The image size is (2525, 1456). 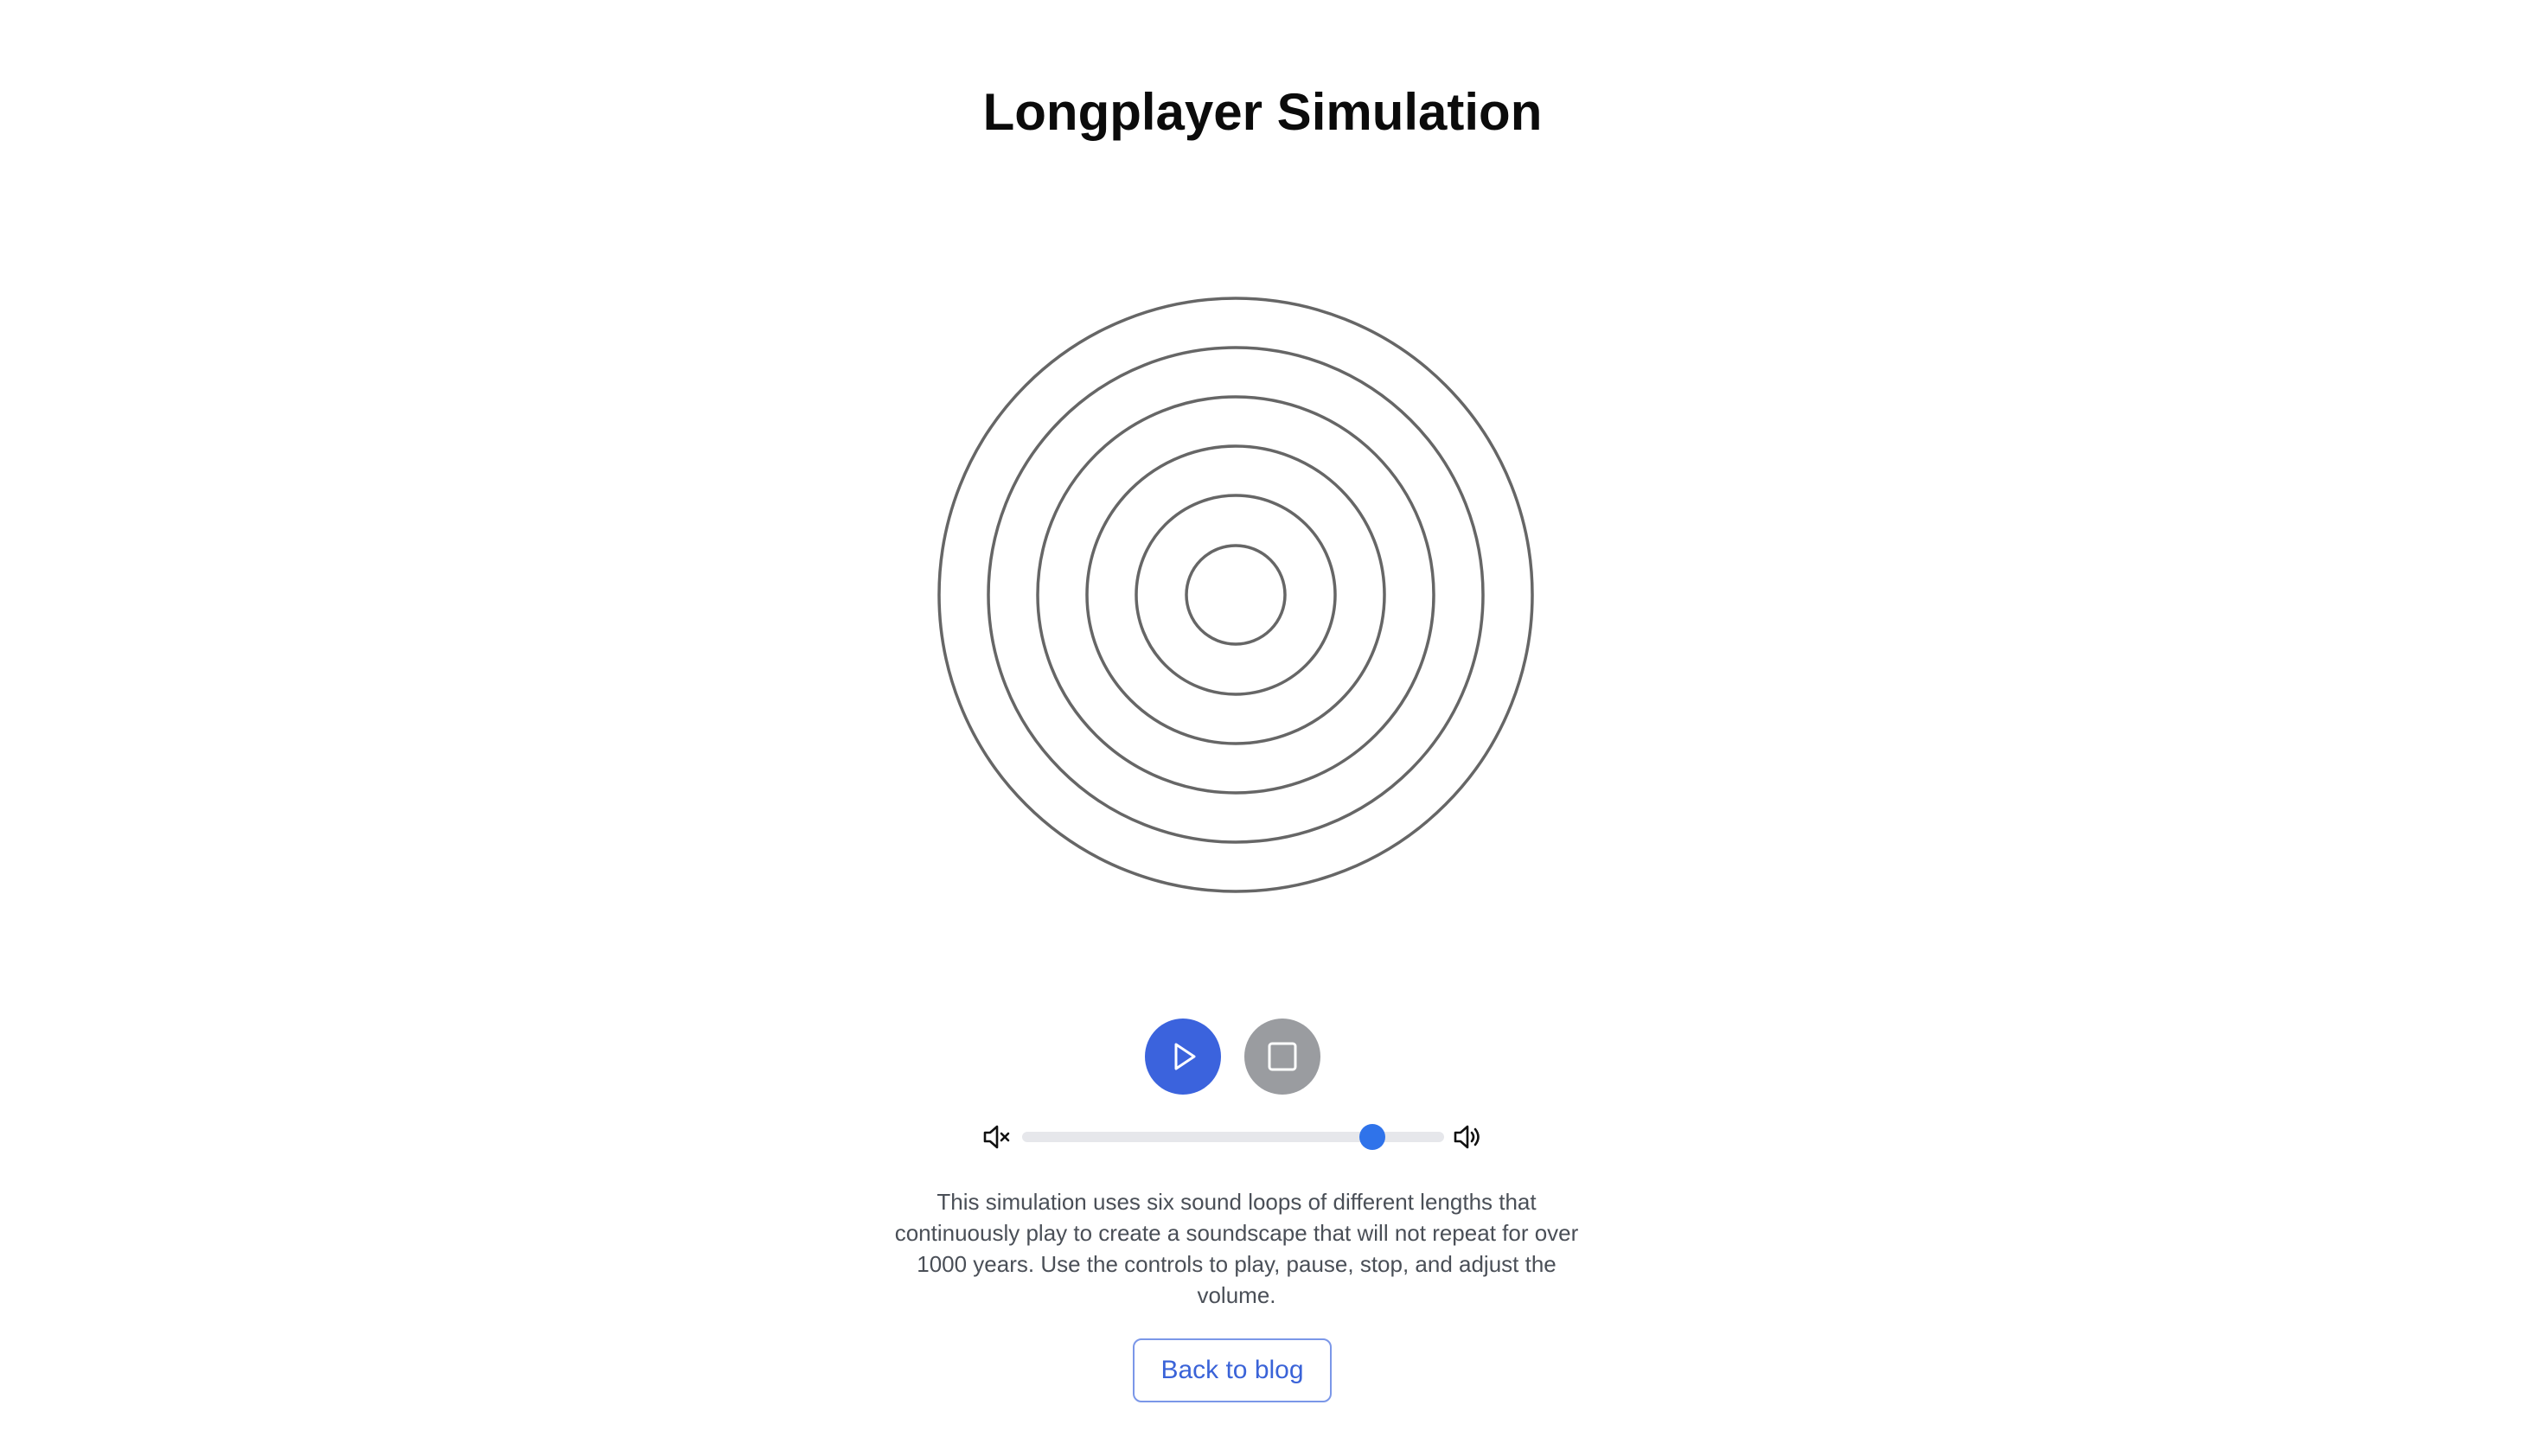 I want to click on stop-icon, so click(x=1282, y=1057).